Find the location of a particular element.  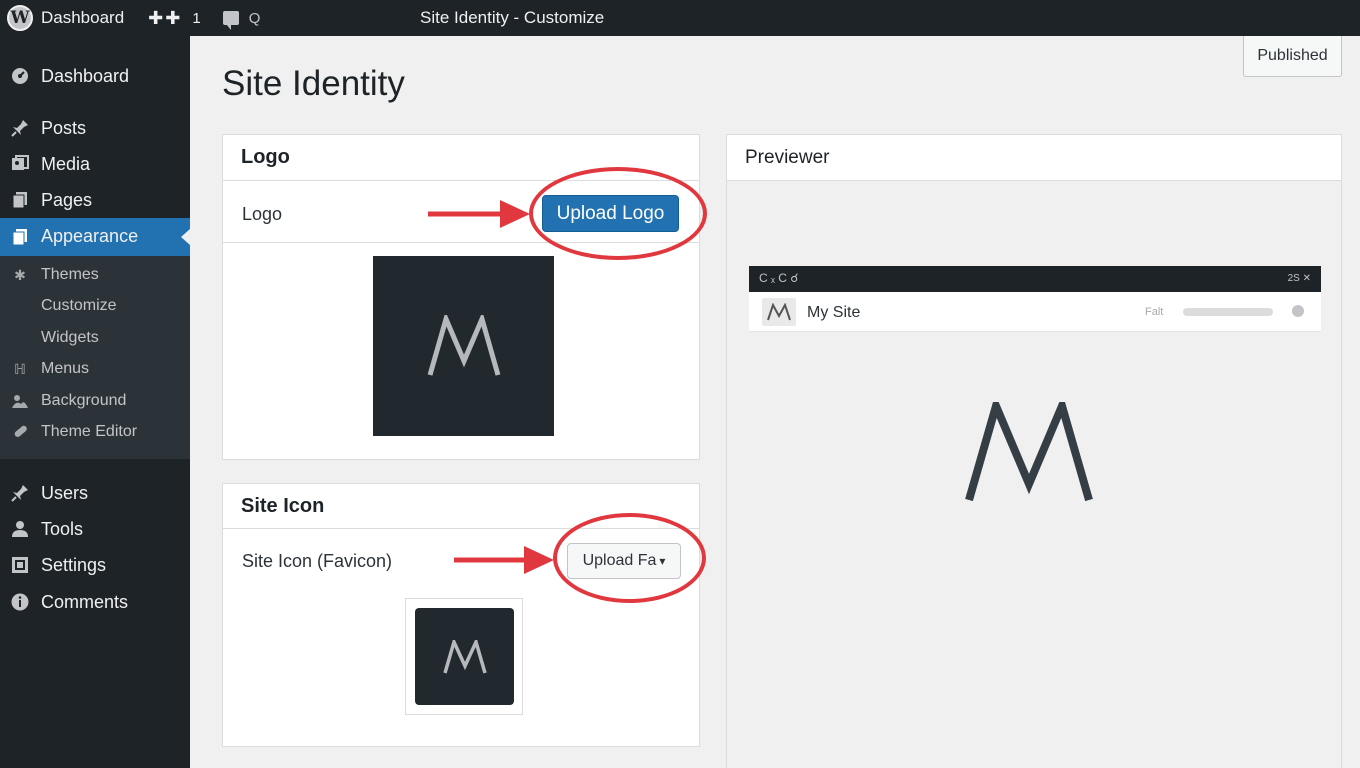

preview-avatar-icon is located at coordinates (1298, 311).